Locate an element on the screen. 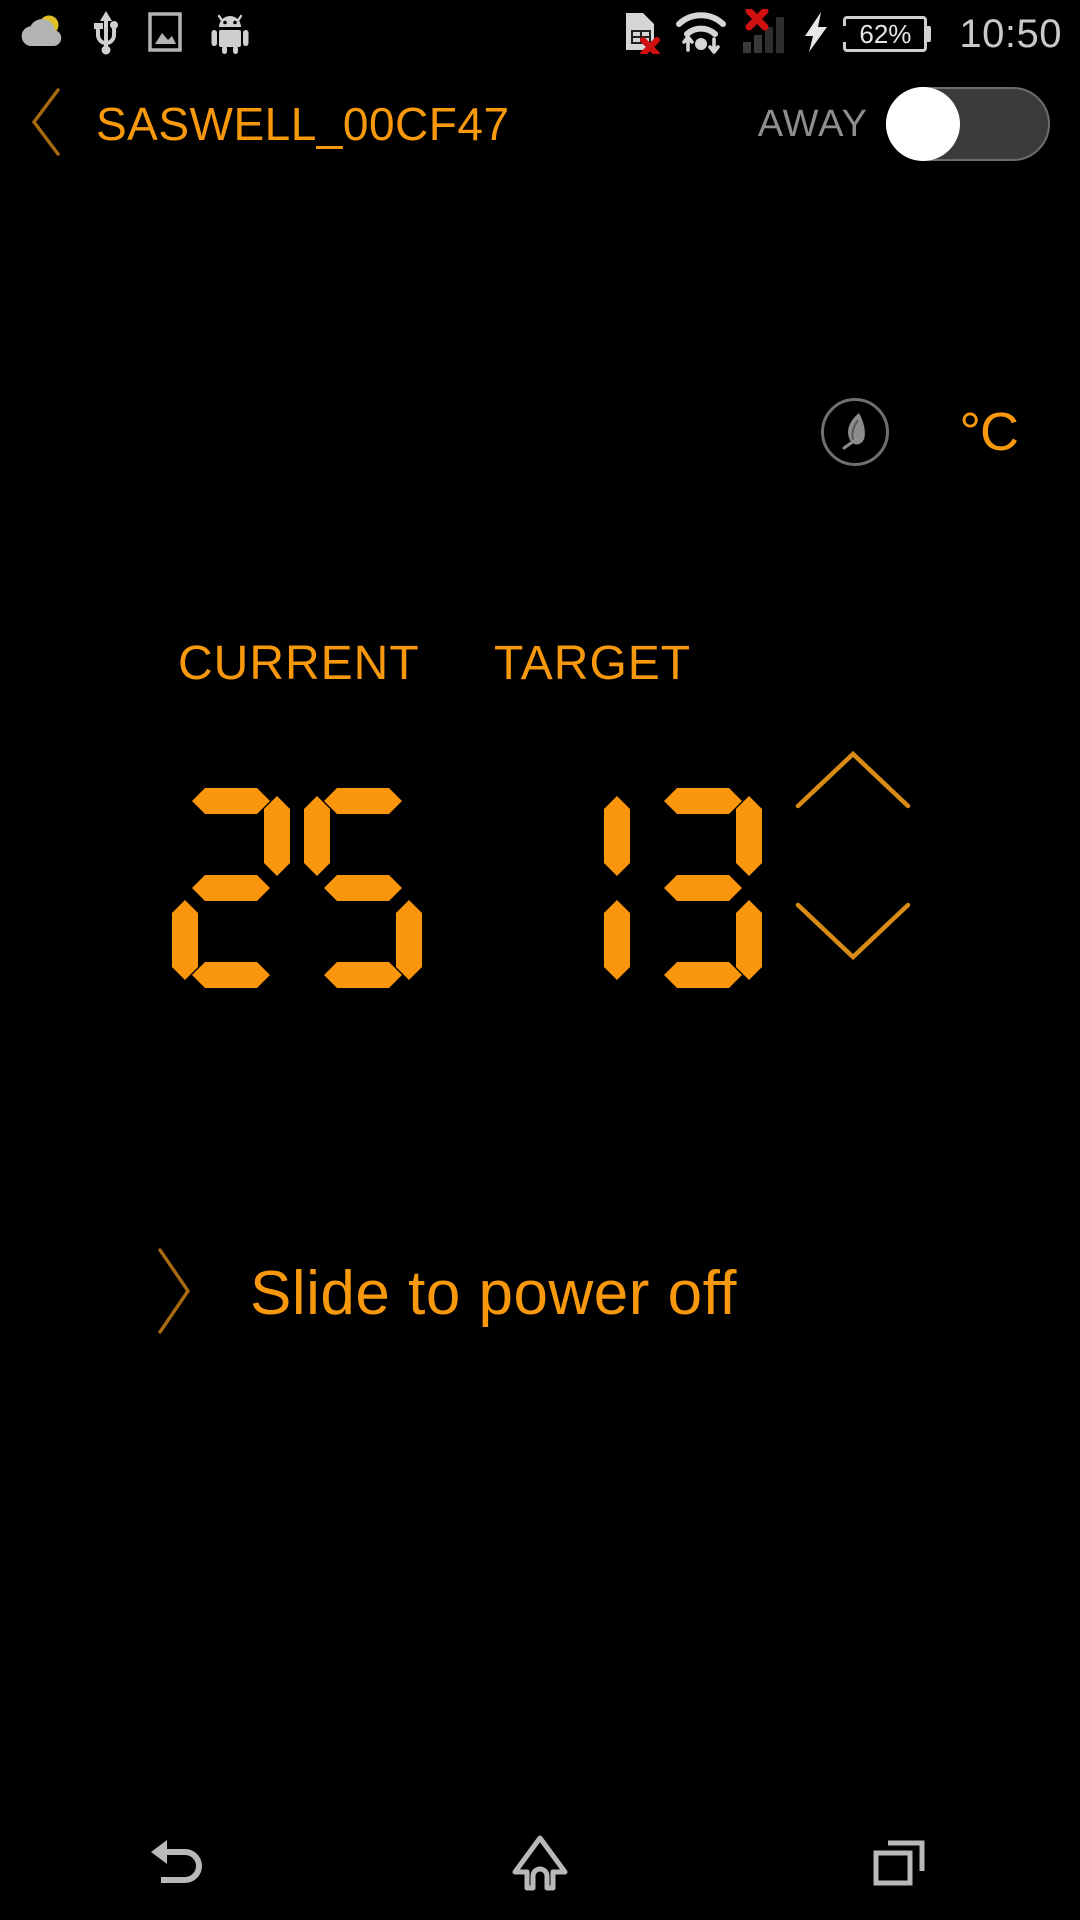 This screenshot has width=1080, height=1920. chevron-up-icon is located at coordinates (853, 783).